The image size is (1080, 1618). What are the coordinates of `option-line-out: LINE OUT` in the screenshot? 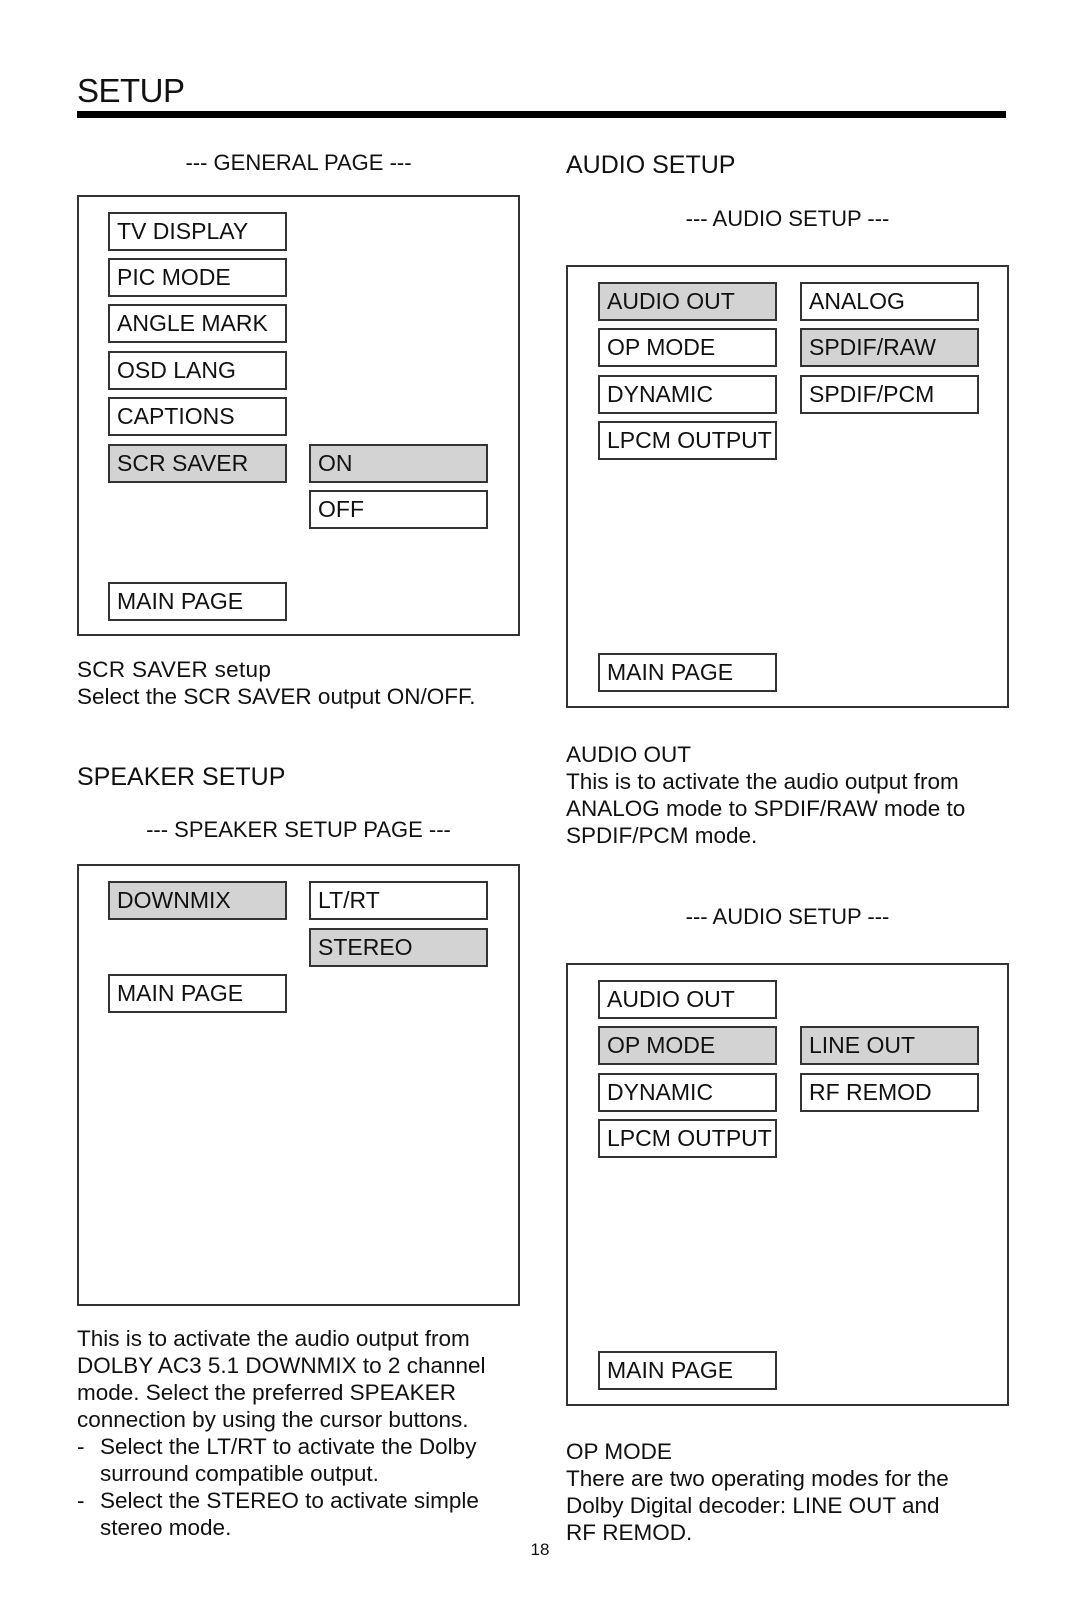 It's located at (889, 1045).